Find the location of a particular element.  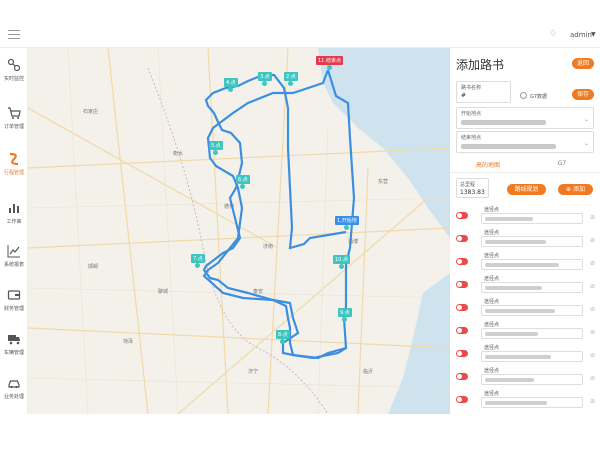

minor-road is located at coordinates (323, 270).